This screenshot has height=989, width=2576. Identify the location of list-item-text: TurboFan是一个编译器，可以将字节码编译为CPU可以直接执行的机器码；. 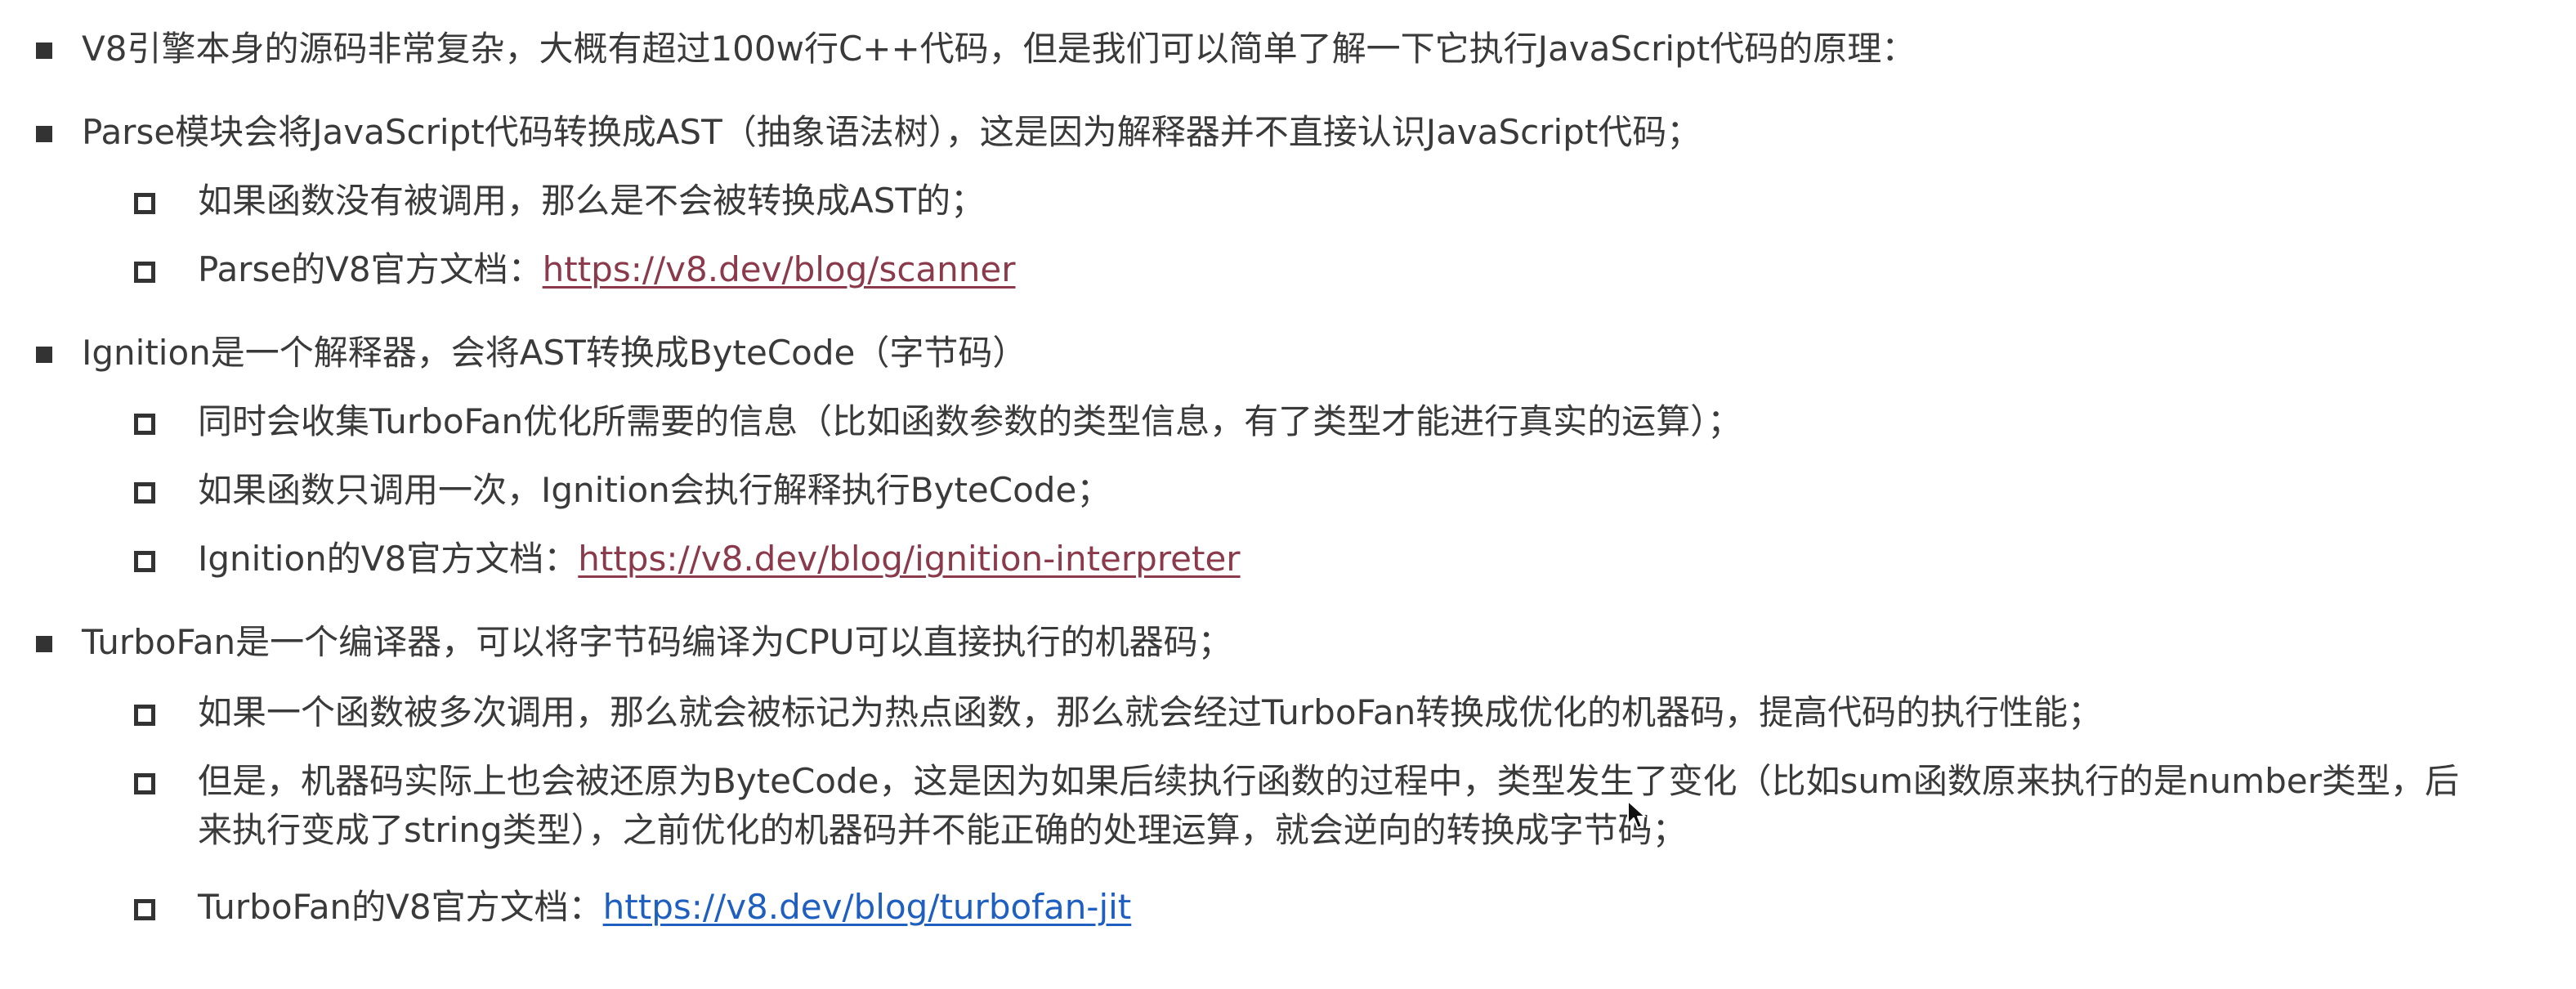
(657, 642).